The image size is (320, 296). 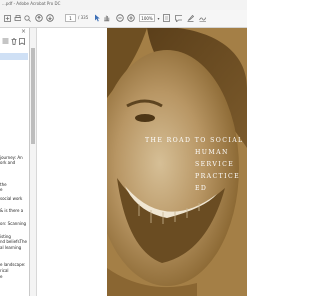 I want to click on zoom-level-select: 100%, so click(x=147, y=18).